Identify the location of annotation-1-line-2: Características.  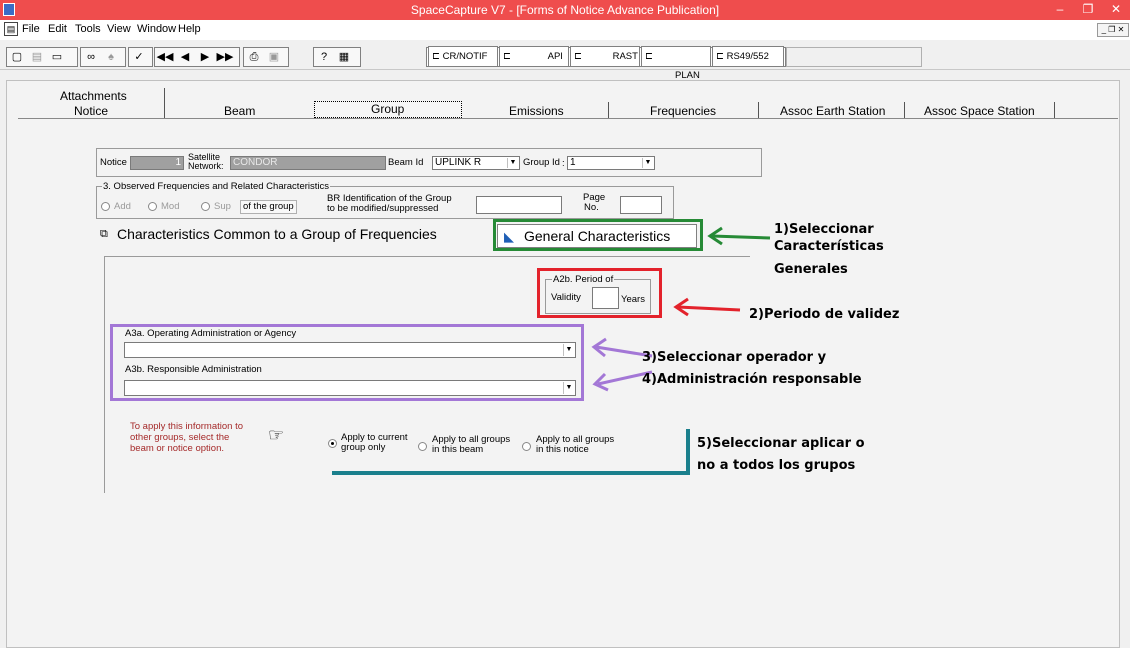
(829, 246).